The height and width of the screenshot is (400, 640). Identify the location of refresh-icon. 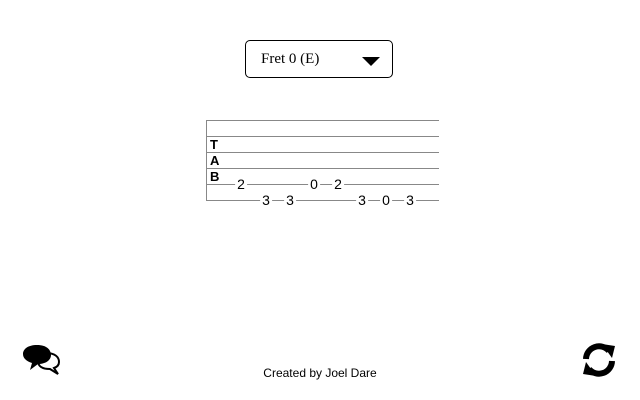
(599, 362).